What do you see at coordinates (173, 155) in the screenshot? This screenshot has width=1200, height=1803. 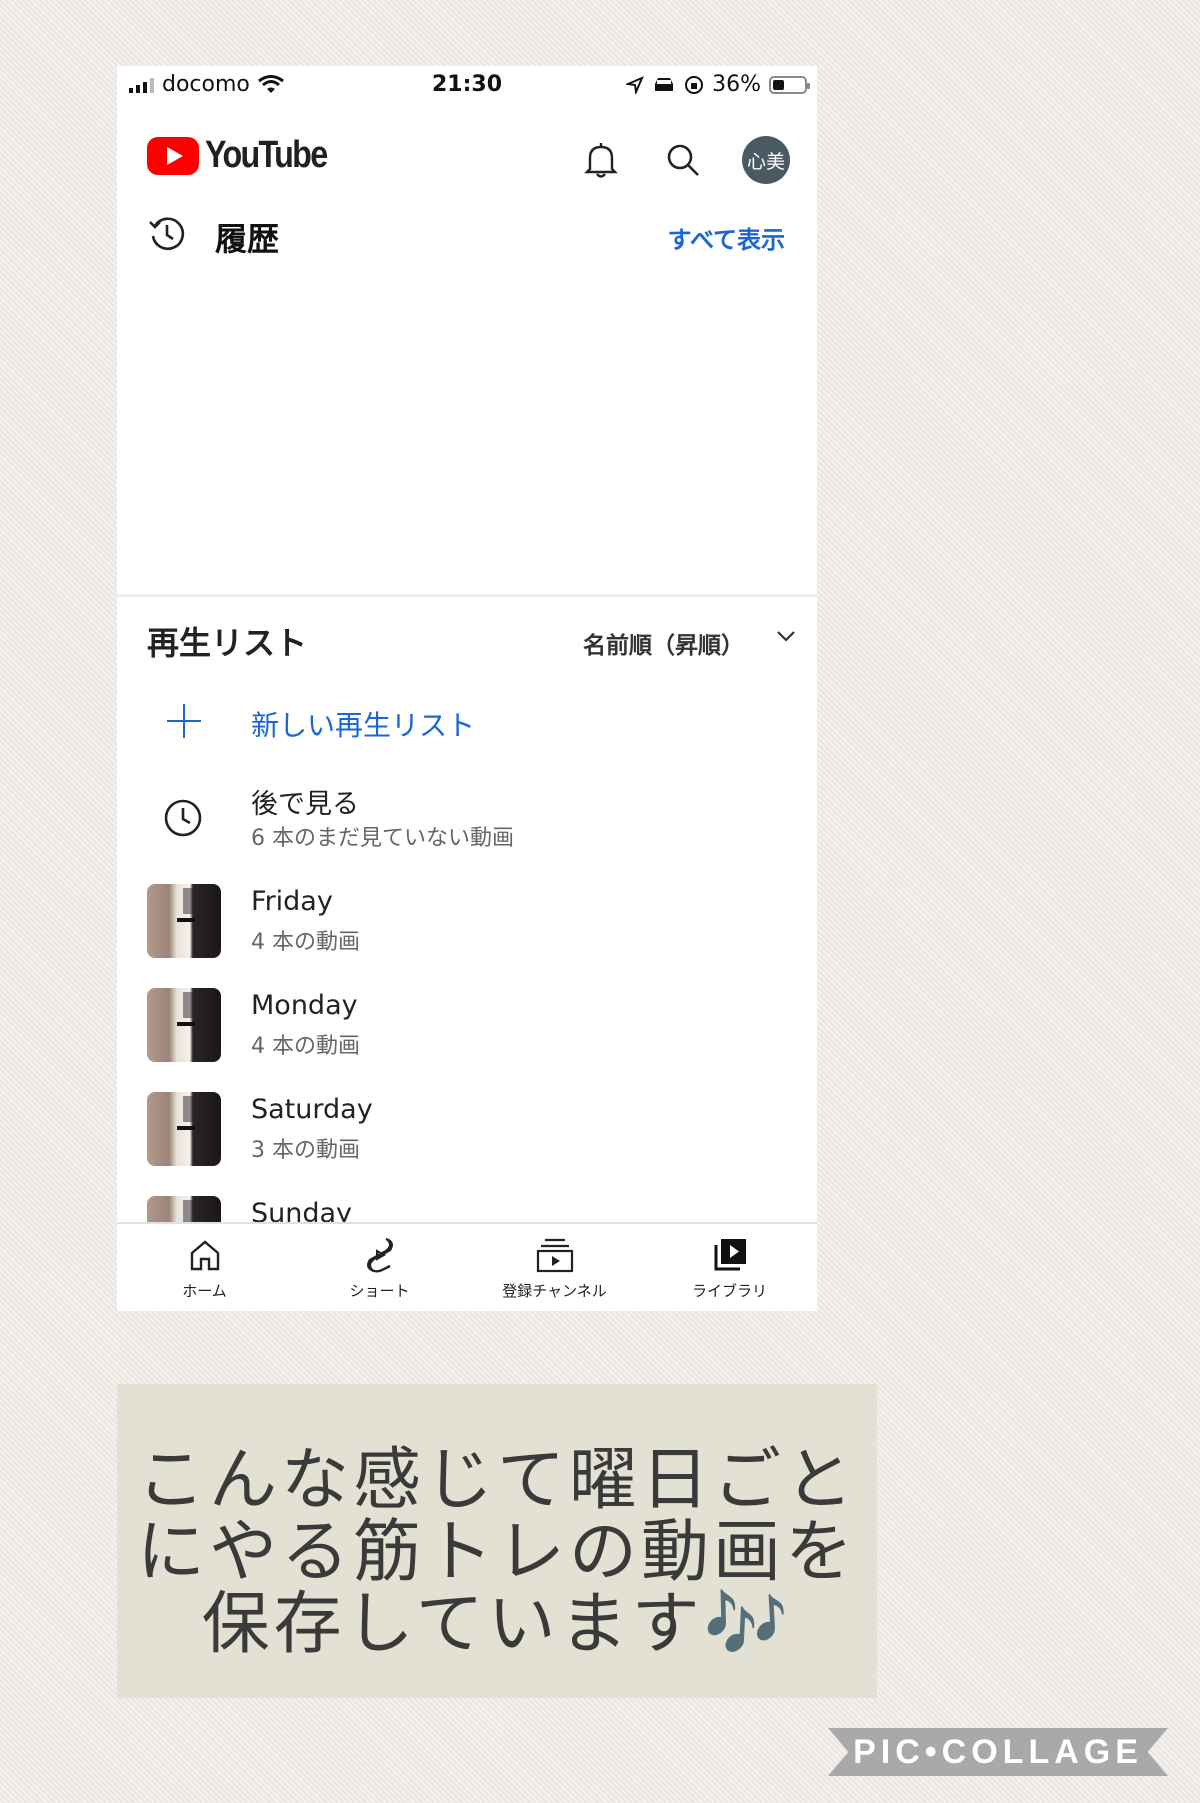 I see `youtube-play-icon` at bounding box center [173, 155].